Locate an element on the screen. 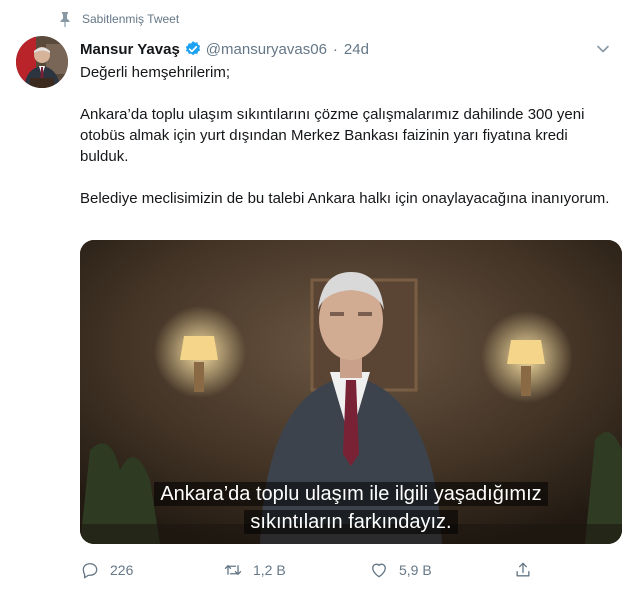 The image size is (640, 592). reply-icon is located at coordinates (90, 571).